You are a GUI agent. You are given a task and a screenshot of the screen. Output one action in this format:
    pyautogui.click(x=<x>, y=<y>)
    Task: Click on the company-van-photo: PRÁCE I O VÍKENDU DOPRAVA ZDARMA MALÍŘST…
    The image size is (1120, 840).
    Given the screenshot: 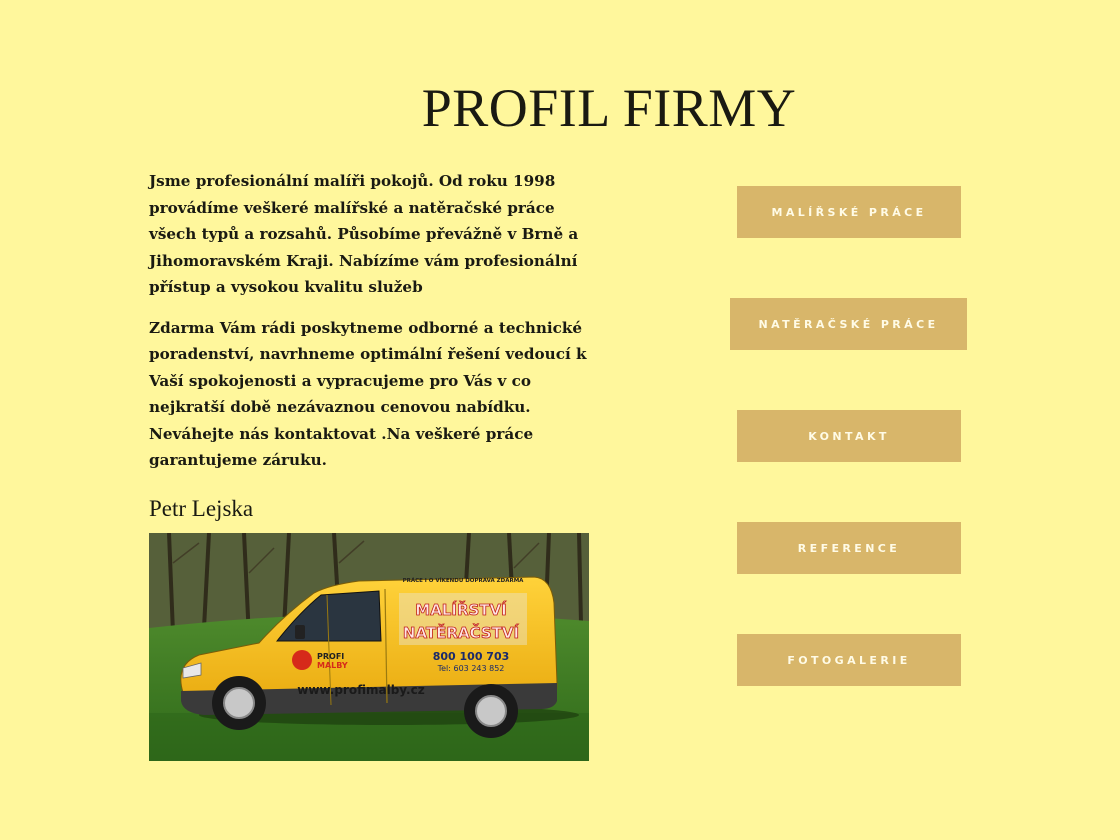 What is the action you would take?
    pyautogui.click(x=369, y=647)
    